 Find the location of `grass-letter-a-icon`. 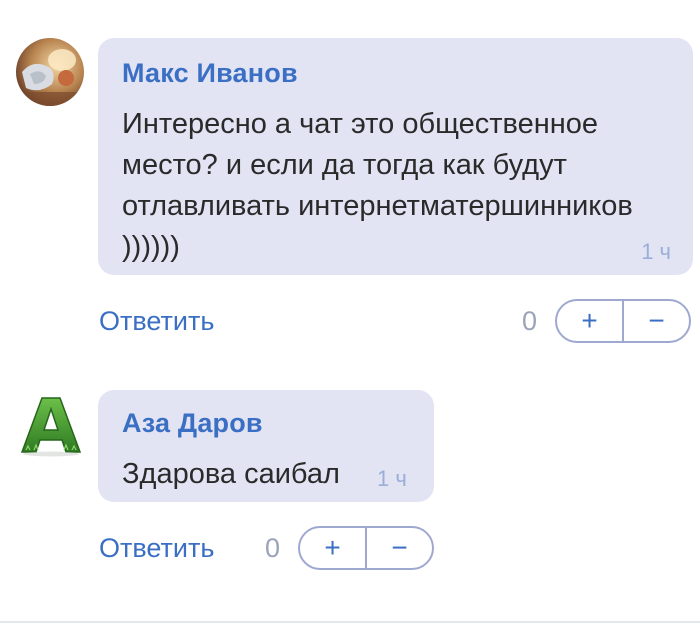

grass-letter-a-icon is located at coordinates (51, 427).